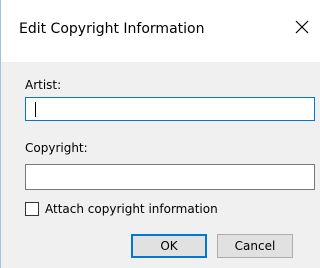  I want to click on close-button, so click(302, 27).